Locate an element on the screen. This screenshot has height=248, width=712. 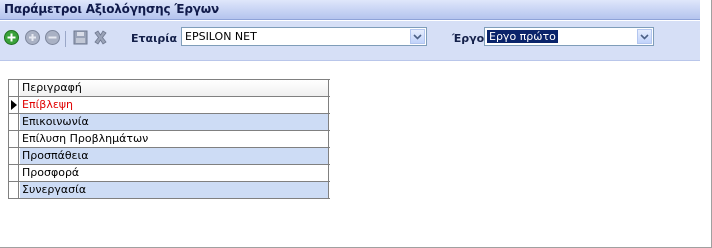
company-select: EPSILON NET is located at coordinates (304, 36).